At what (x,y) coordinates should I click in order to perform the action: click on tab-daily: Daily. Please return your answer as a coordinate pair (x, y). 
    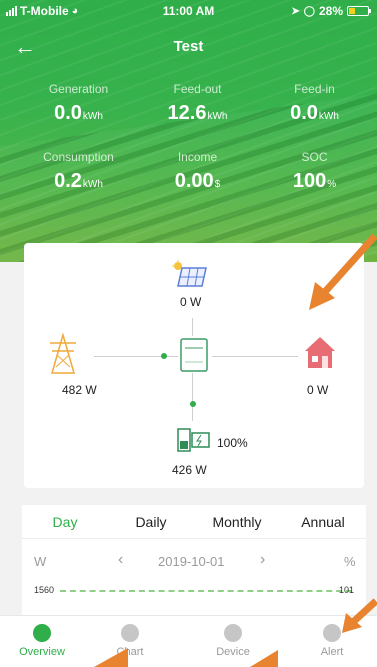
    Looking at the image, I should click on (151, 521).